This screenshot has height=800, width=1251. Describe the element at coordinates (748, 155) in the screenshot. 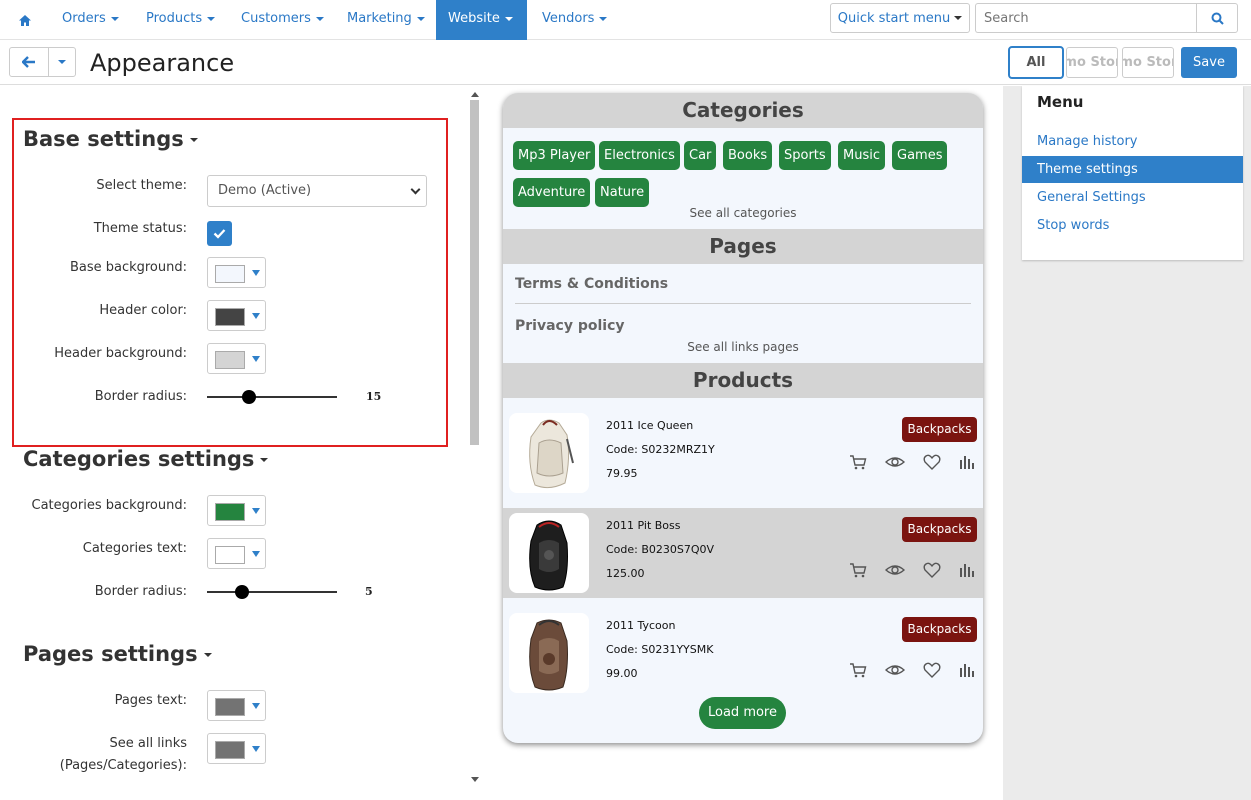

I see `category-tag: Books` at that location.